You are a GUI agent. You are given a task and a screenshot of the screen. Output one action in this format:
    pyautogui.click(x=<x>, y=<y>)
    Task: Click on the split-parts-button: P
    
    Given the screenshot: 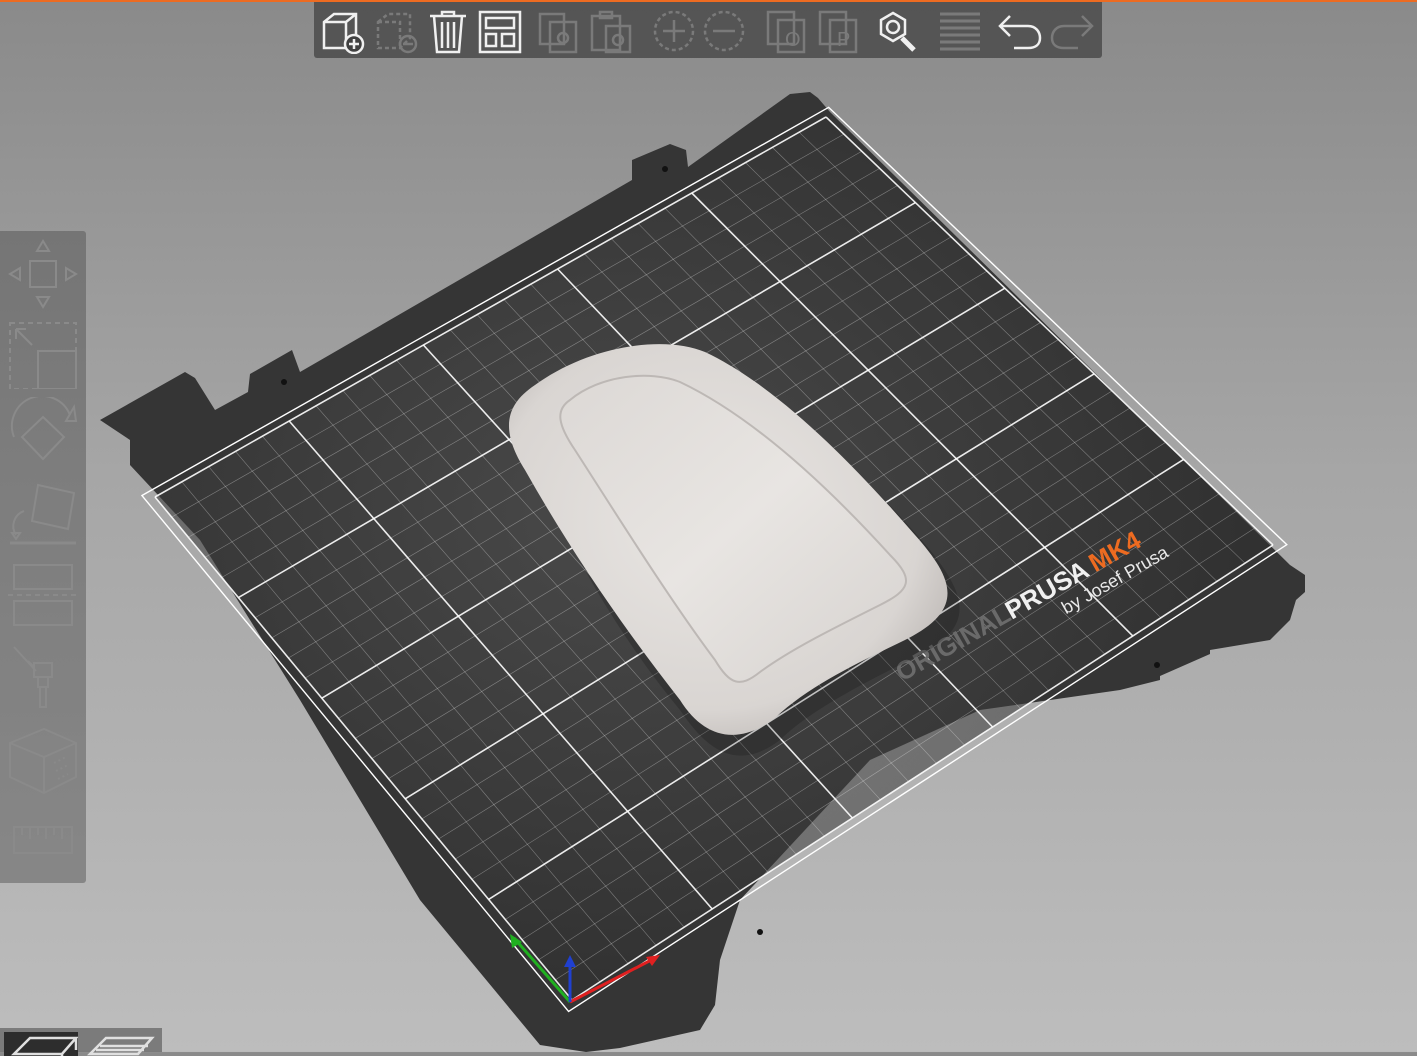 What is the action you would take?
    pyautogui.click(x=840, y=31)
    